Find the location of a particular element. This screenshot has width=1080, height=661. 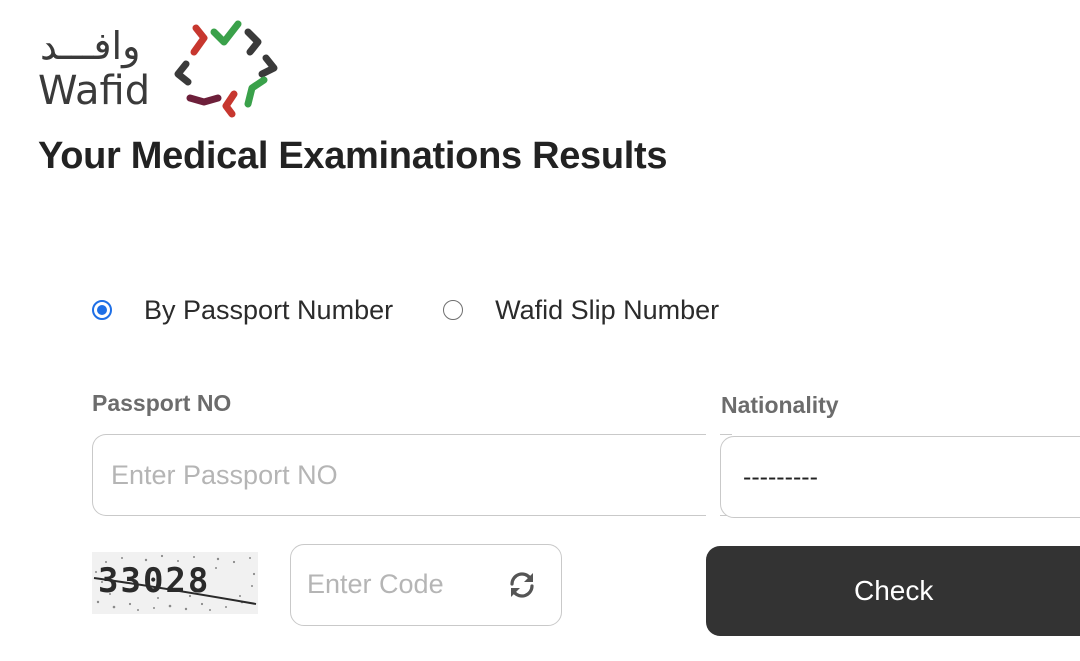

check-button-label: Check is located at coordinates (894, 590).